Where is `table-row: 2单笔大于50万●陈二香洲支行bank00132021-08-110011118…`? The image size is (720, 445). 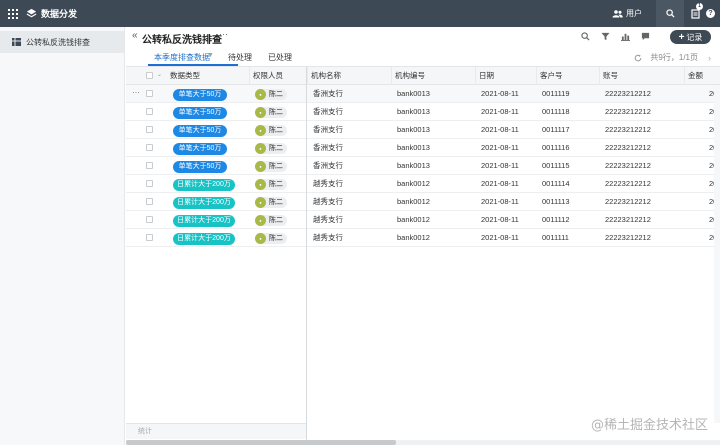
table-row: 2单笔大于50万●陈二香洲支行bank00132021-08-110011118… is located at coordinates (423, 112).